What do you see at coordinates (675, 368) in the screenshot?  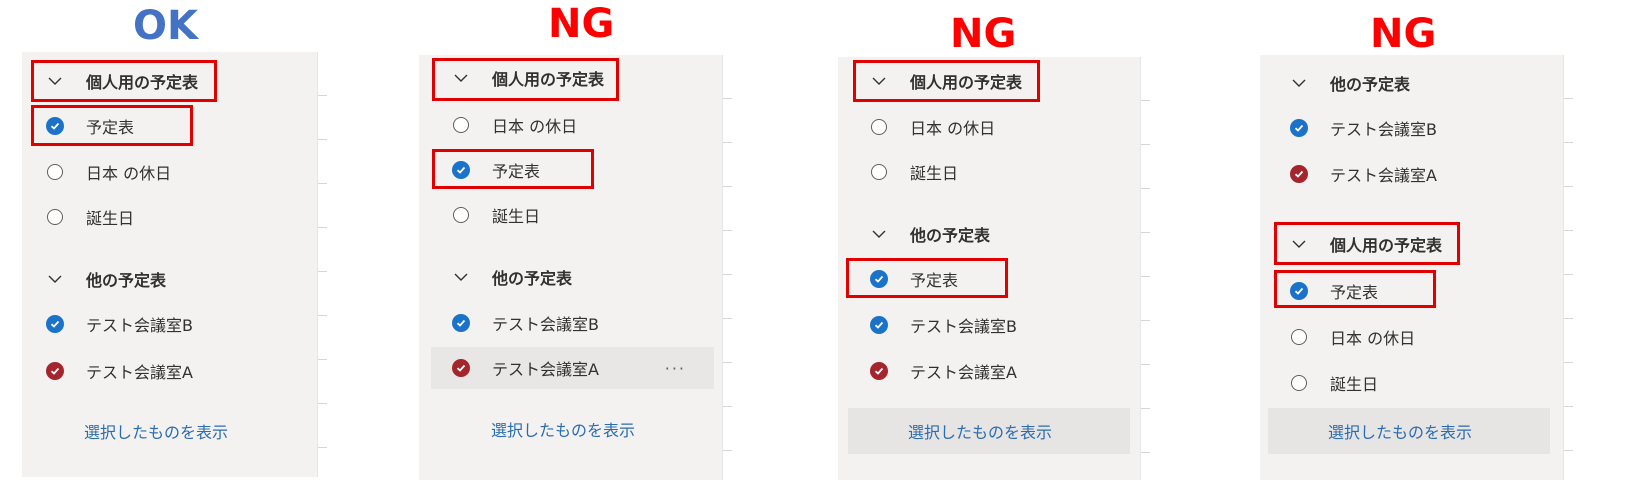 I see `more-options-icon: ···` at bounding box center [675, 368].